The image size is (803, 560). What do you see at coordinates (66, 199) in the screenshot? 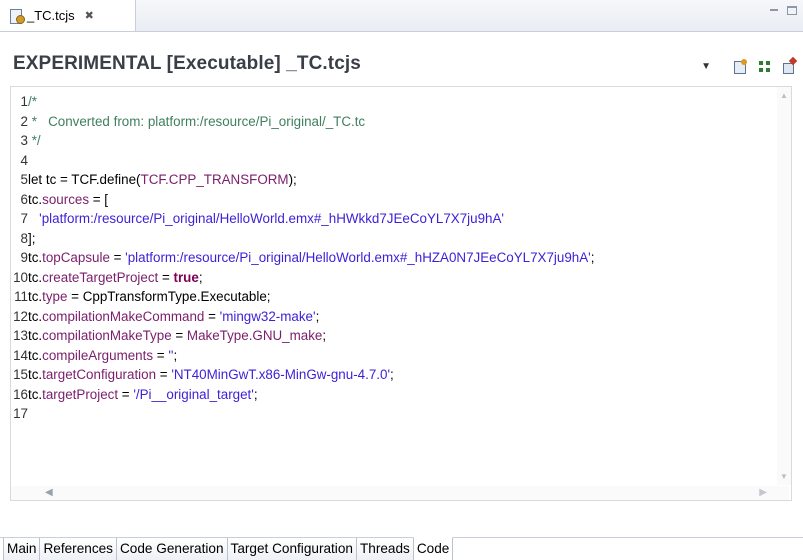
I see `code-token: sources` at bounding box center [66, 199].